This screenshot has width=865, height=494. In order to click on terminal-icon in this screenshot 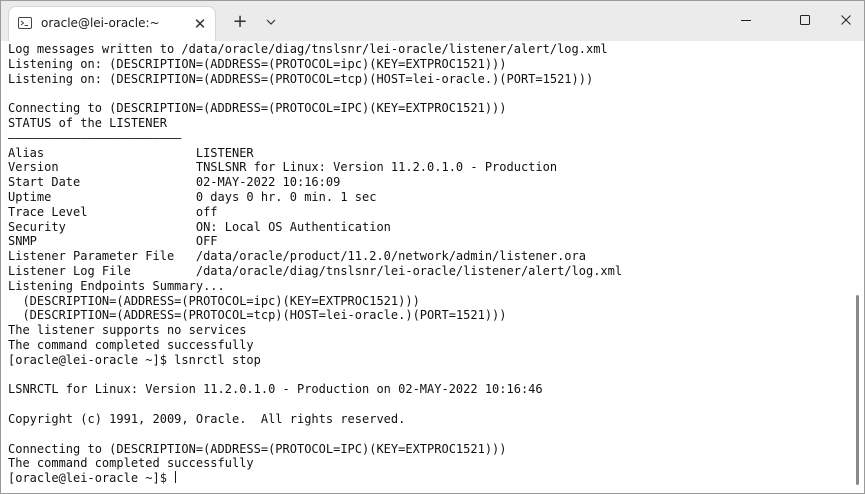, I will do `click(25, 23)`.